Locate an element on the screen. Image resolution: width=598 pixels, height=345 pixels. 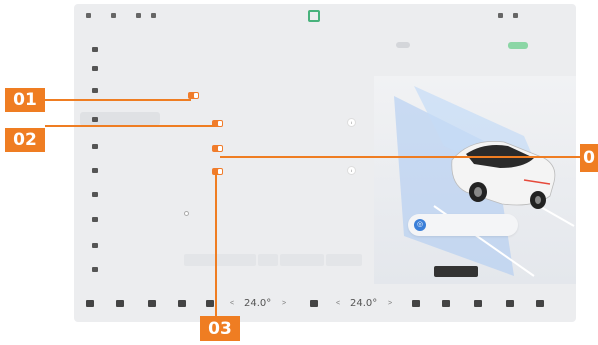
network-icon is located at coordinates (88, 15).